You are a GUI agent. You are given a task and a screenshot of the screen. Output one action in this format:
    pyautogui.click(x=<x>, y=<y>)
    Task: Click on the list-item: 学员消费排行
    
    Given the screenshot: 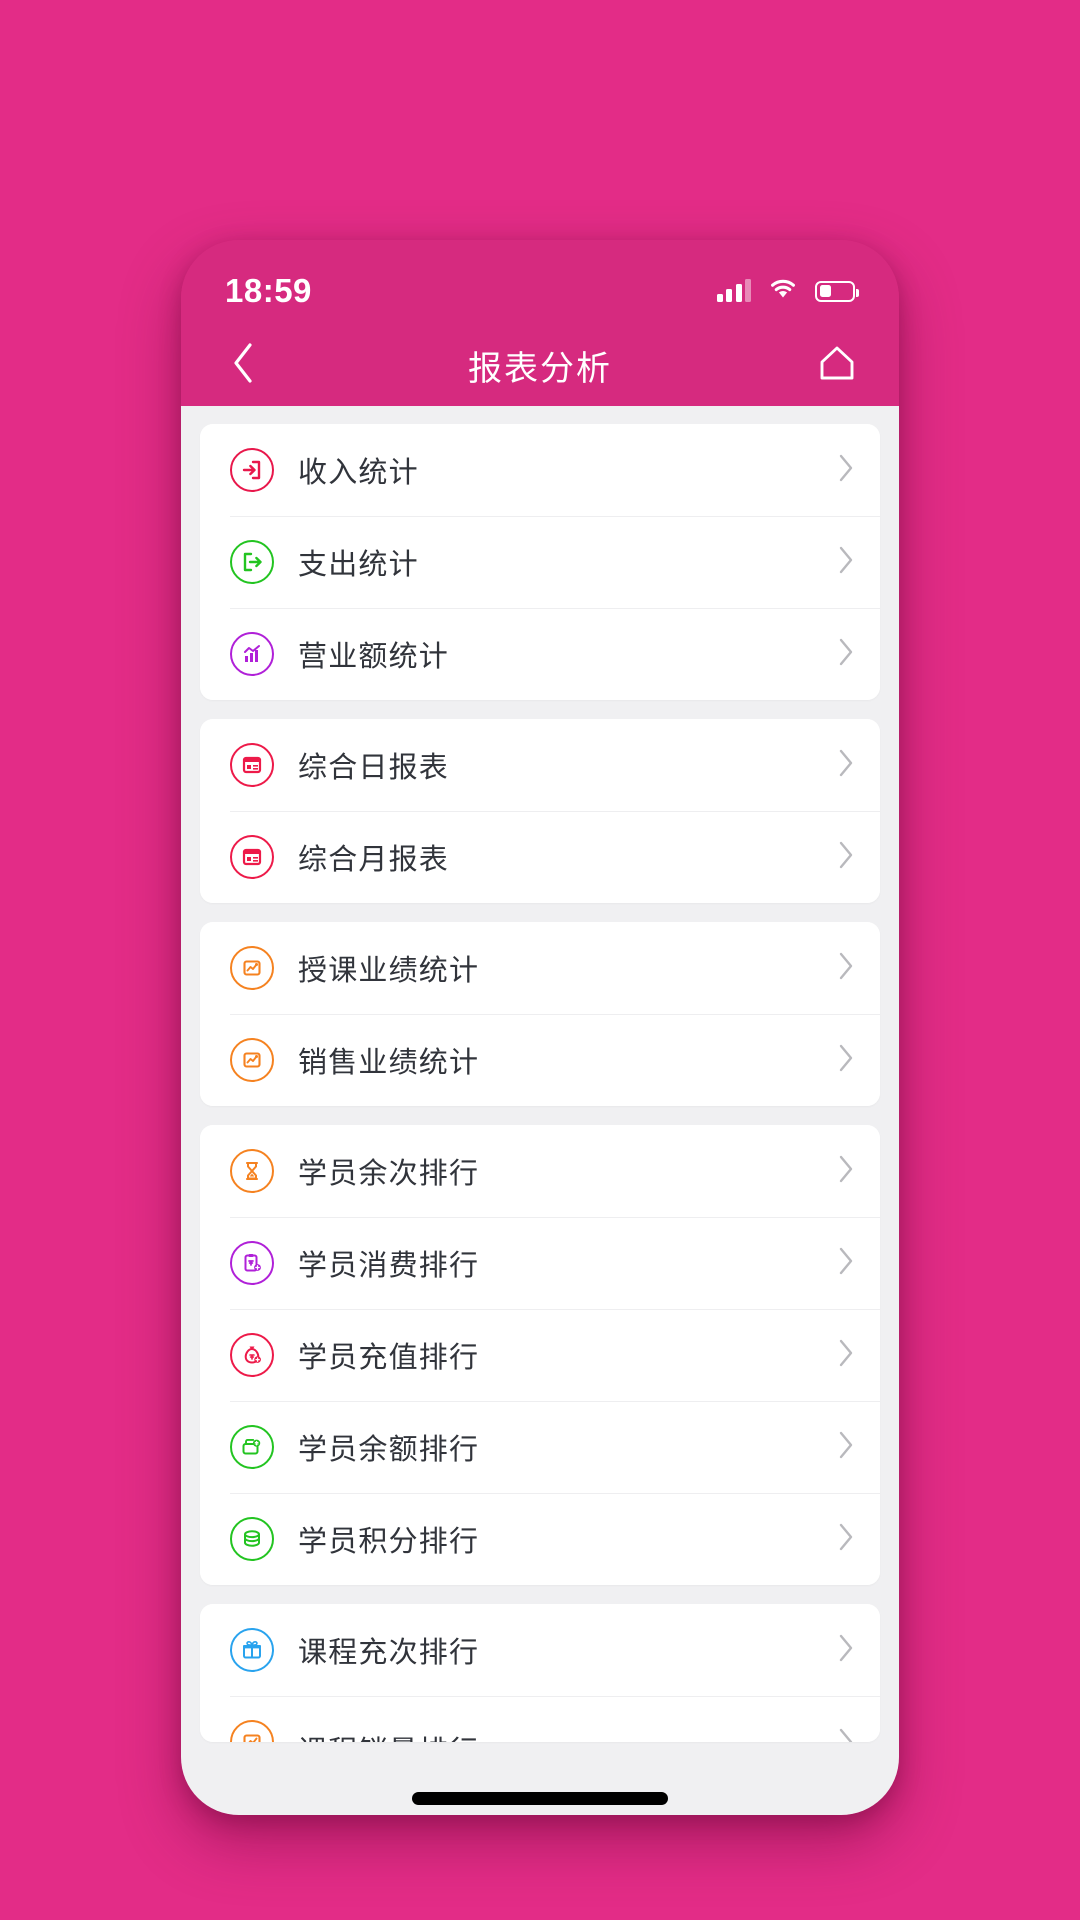 What is the action you would take?
    pyautogui.click(x=540, y=1263)
    